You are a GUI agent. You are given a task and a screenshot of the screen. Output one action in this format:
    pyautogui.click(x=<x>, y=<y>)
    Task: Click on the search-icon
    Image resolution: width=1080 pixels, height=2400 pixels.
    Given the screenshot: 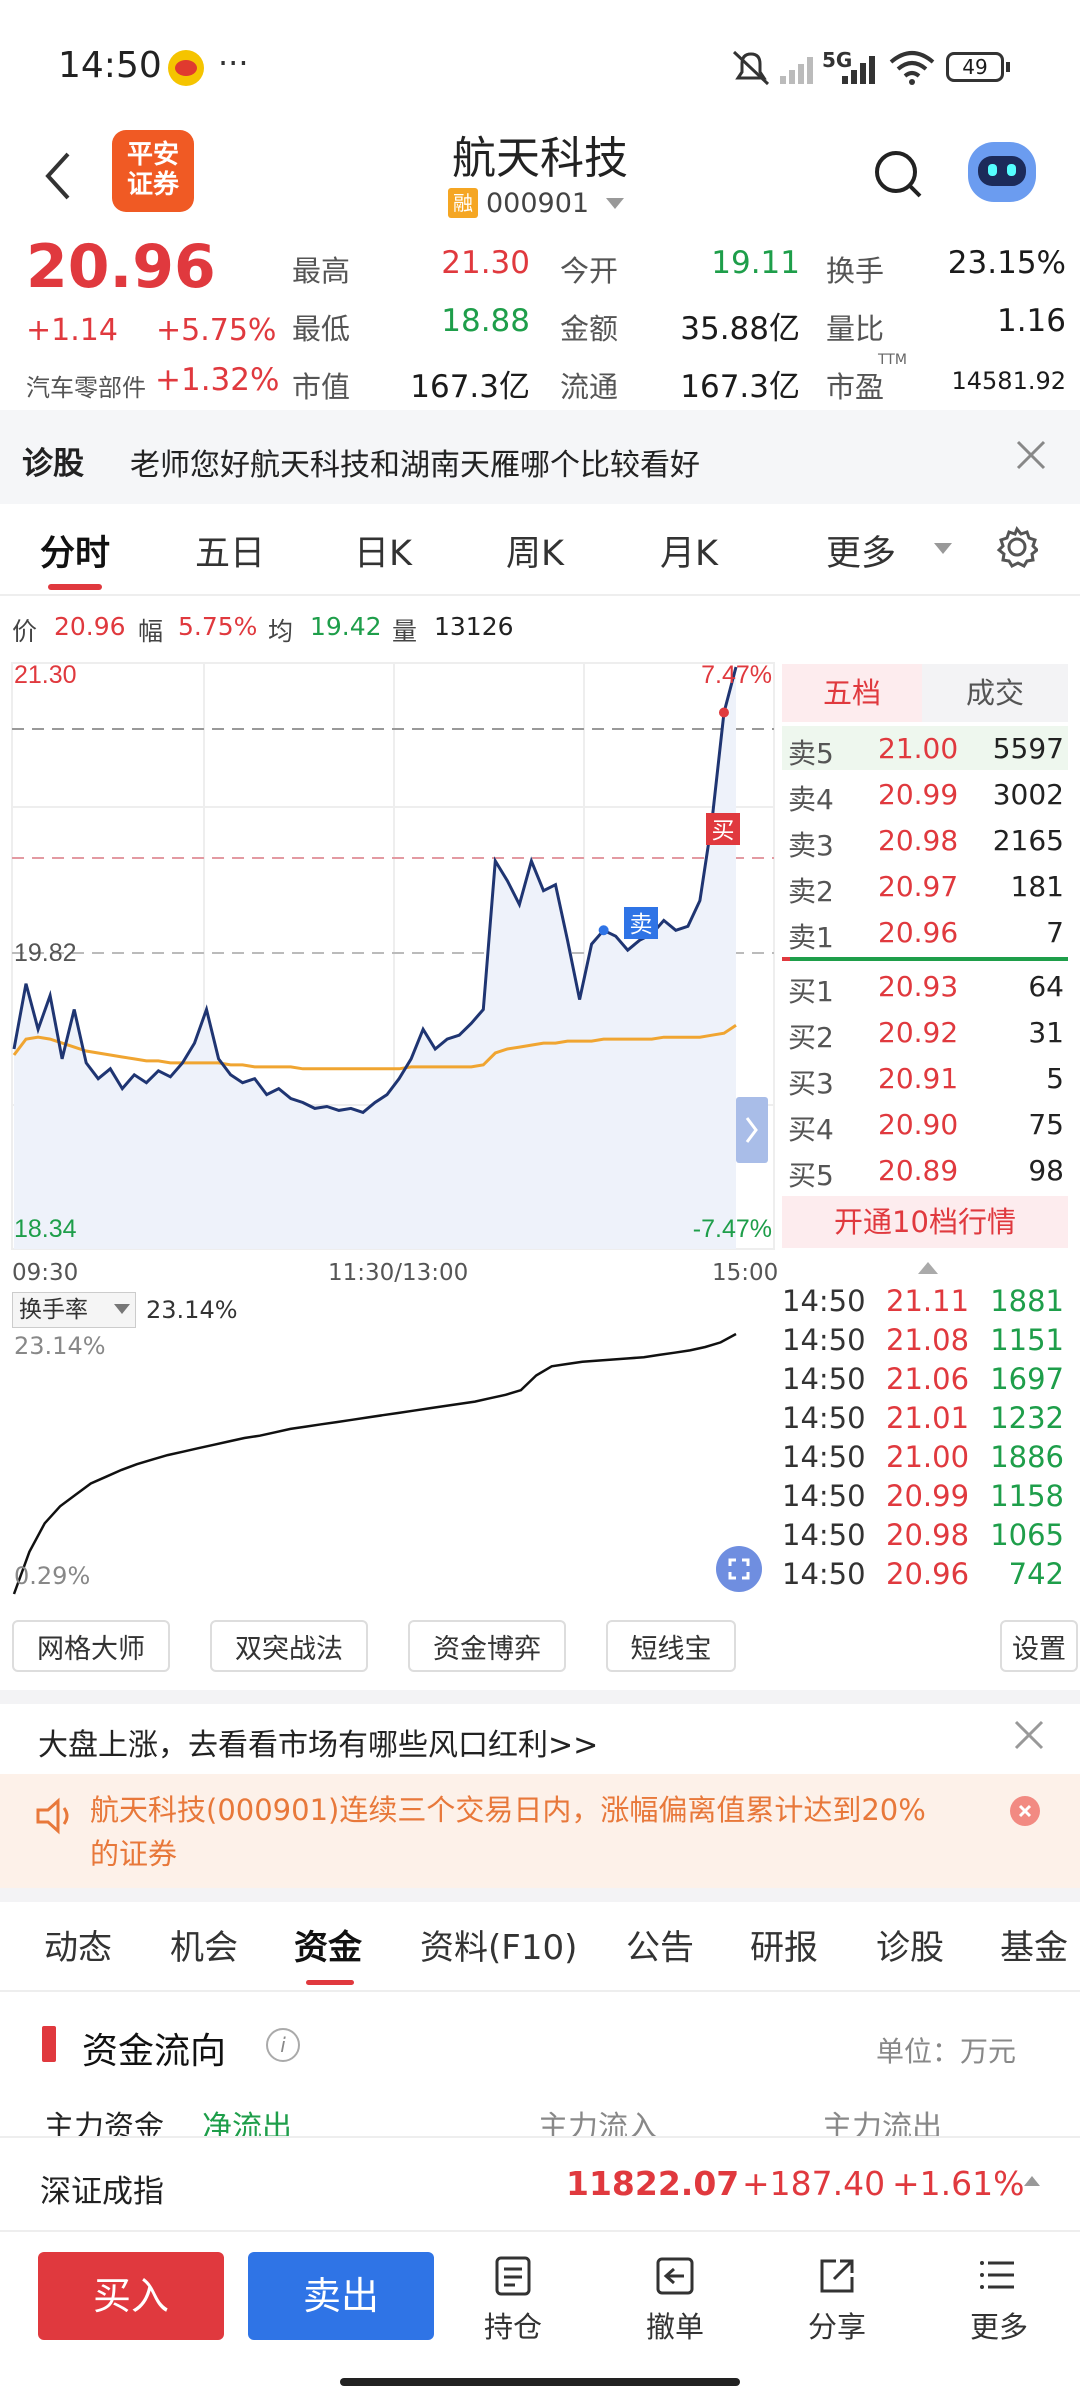 What is the action you would take?
    pyautogui.click(x=898, y=176)
    